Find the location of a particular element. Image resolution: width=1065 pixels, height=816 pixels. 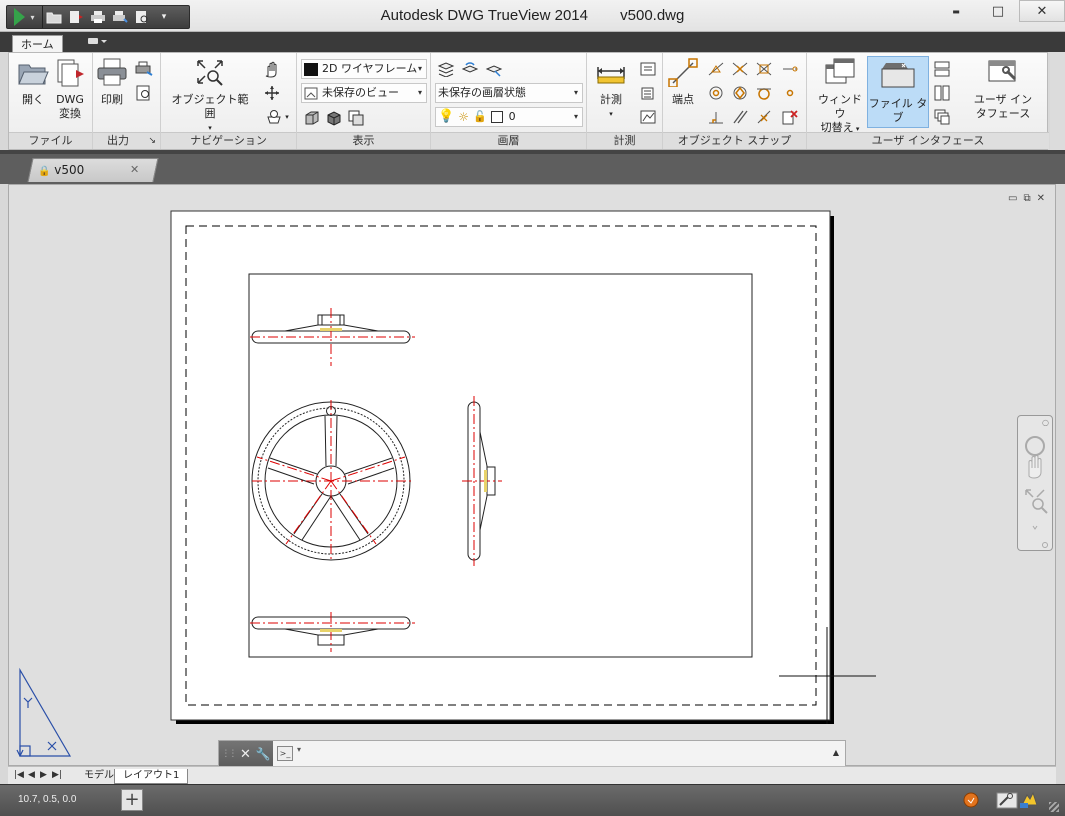

print-button: 印刷 is located at coordinates (112, 82).